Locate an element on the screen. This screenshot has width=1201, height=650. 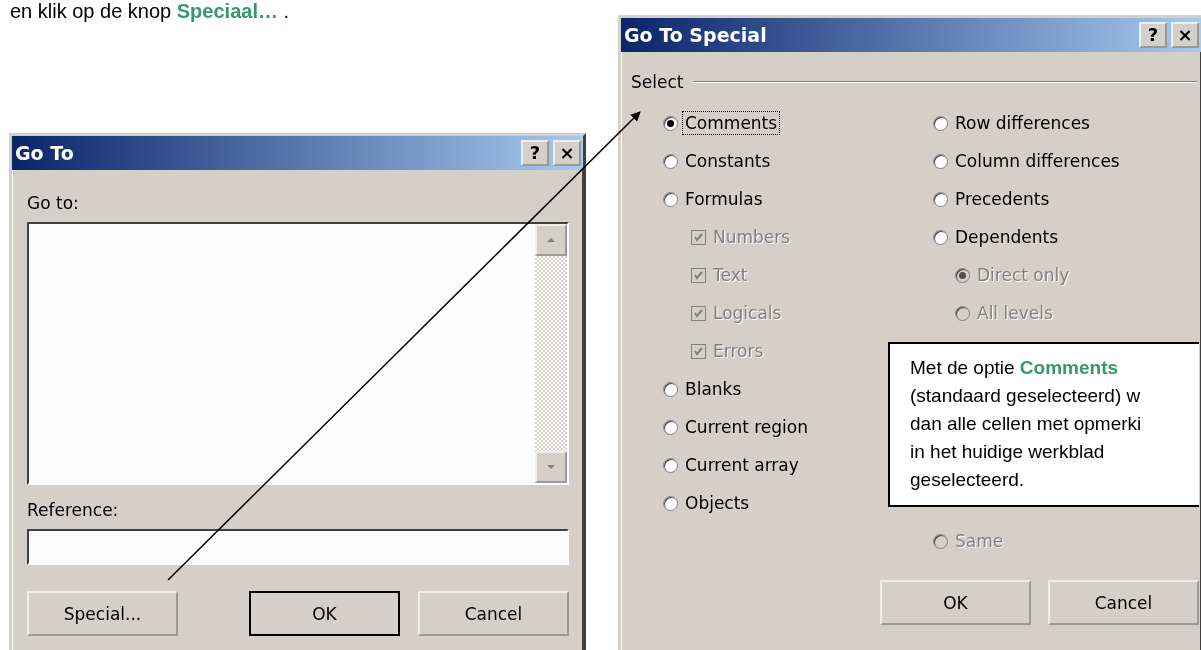
triangle-down-icon is located at coordinates (551, 467).